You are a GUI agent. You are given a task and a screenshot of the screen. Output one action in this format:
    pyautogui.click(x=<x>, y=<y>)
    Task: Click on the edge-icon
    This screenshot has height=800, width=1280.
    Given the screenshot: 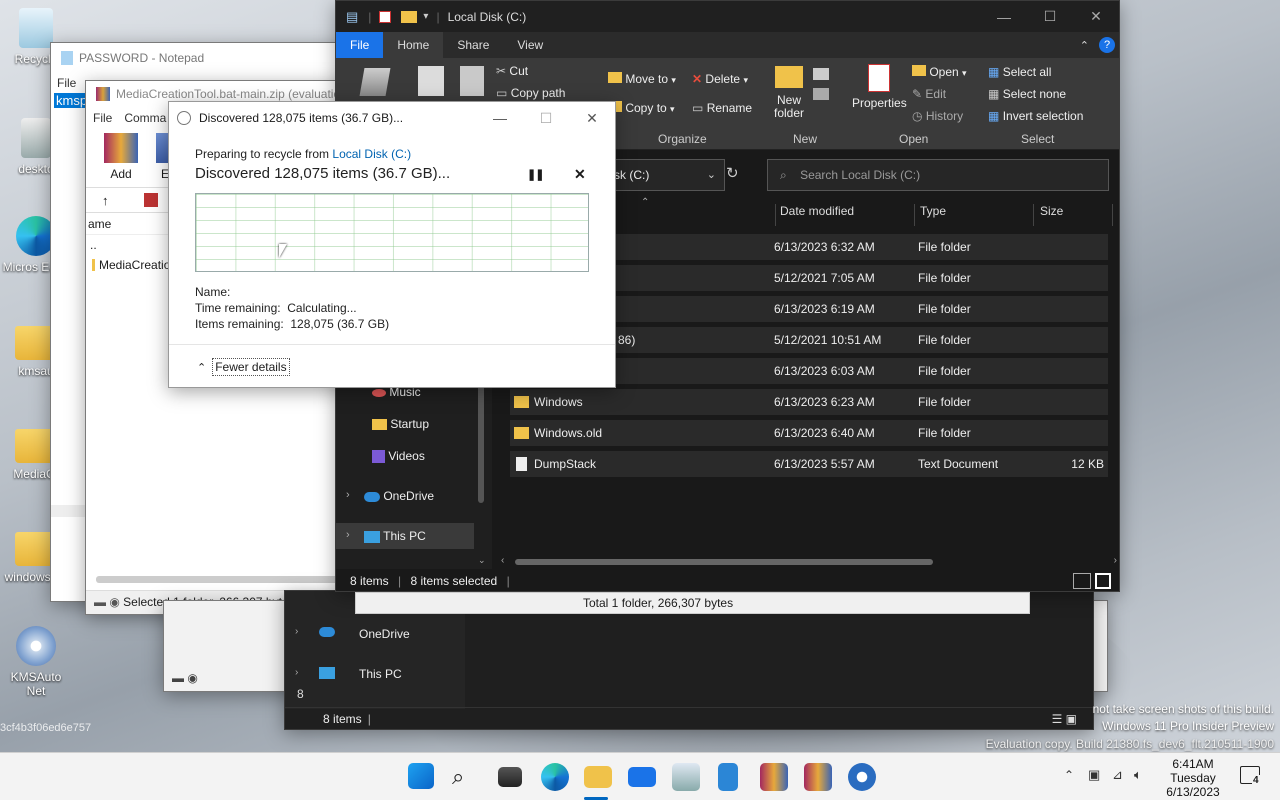 What is the action you would take?
    pyautogui.click(x=555, y=777)
    